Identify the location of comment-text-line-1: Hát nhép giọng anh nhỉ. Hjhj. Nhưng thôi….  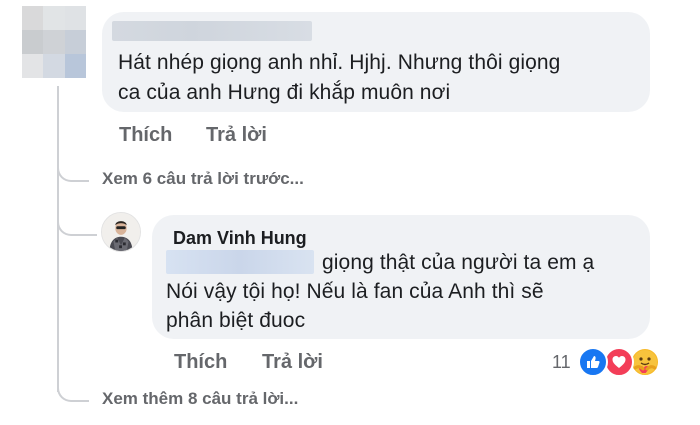
(339, 62).